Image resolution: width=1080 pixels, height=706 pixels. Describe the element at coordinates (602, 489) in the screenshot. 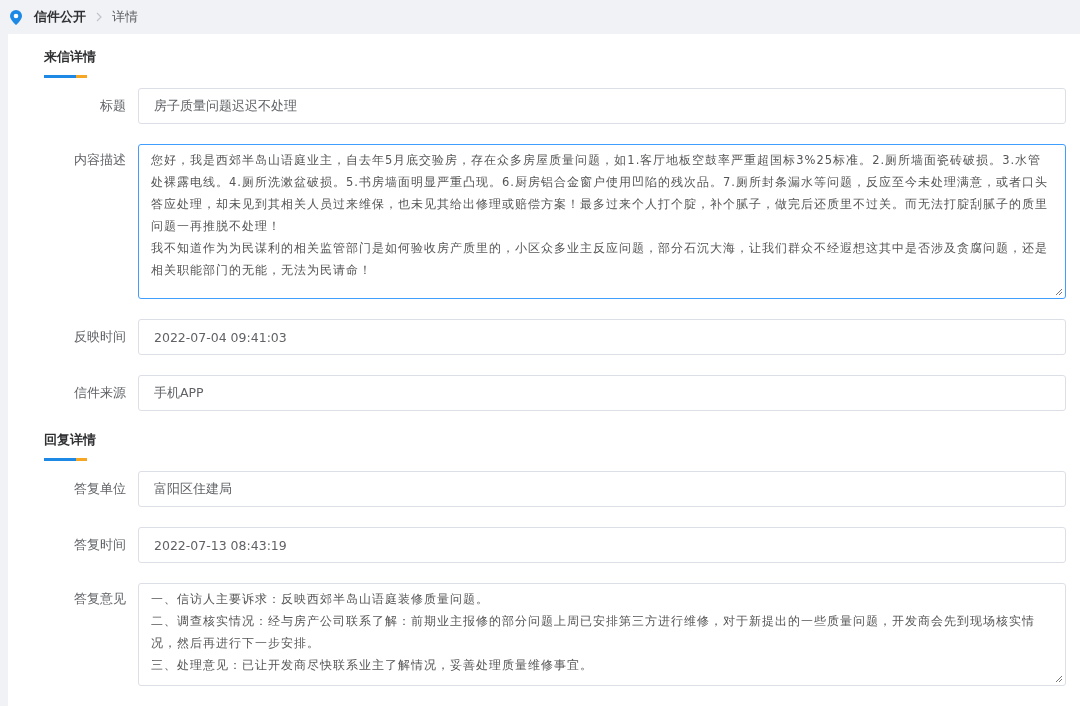

I see `text-field: 富阳区住建局` at that location.